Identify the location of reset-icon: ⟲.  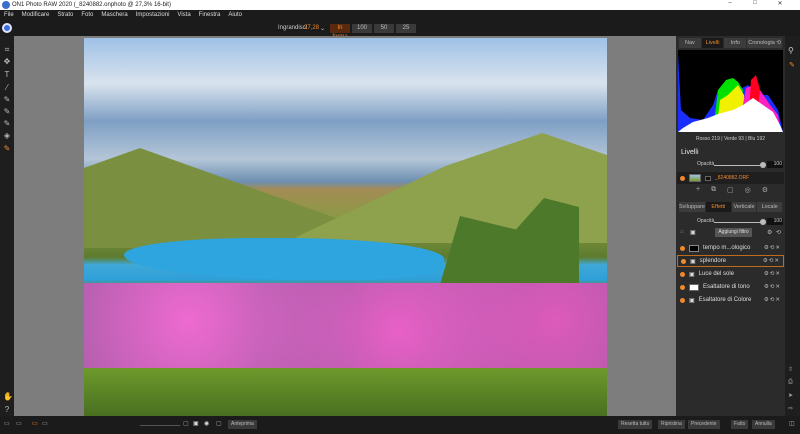
(778, 232).